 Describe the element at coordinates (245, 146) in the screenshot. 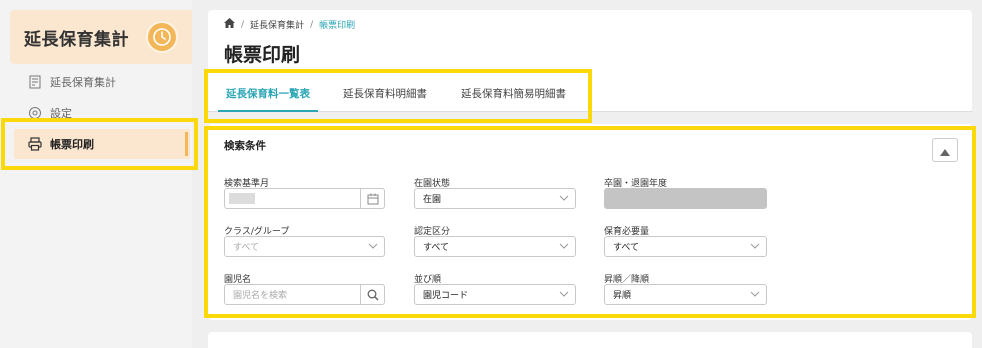

I see `search-conditions-title: 検索条件` at that location.